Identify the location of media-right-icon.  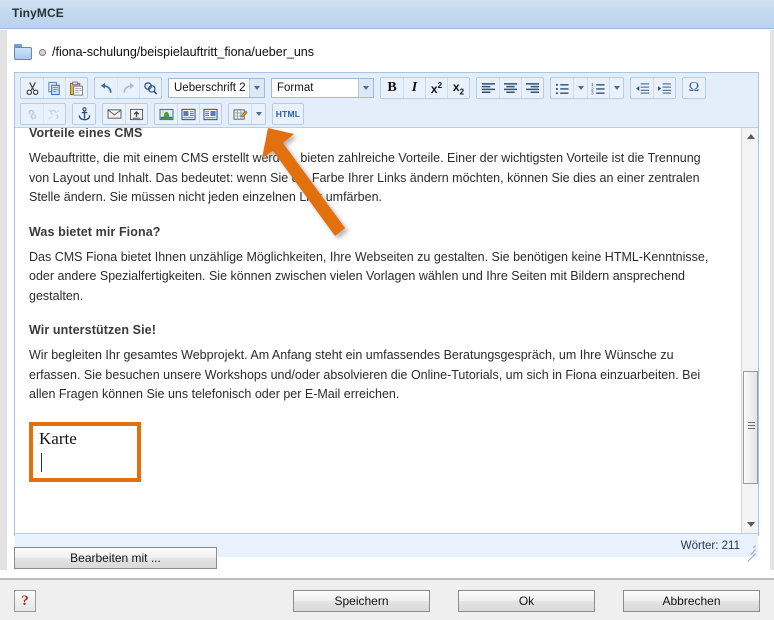
(210, 114).